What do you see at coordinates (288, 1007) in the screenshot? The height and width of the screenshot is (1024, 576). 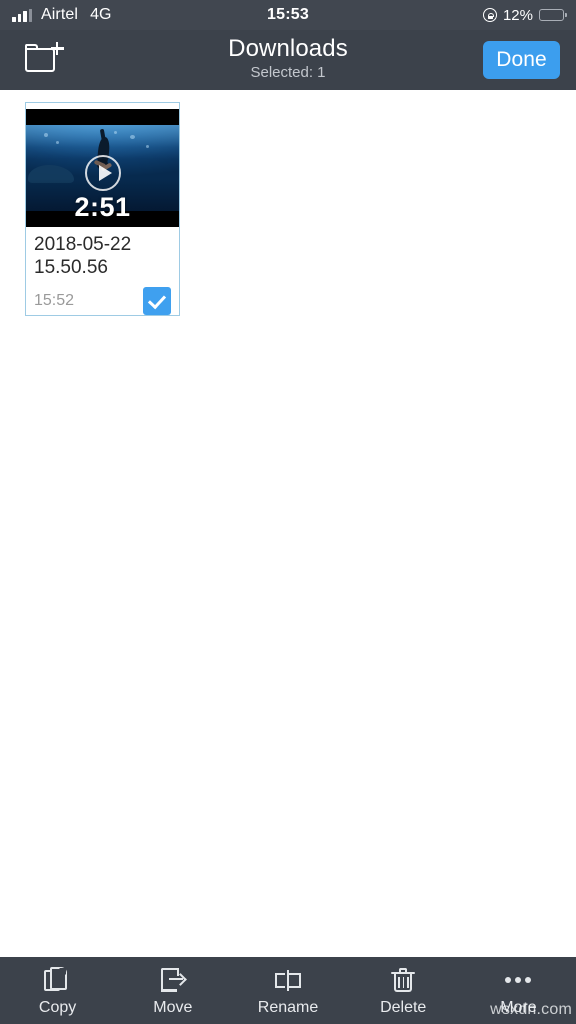 I see `rename-label: Rename` at bounding box center [288, 1007].